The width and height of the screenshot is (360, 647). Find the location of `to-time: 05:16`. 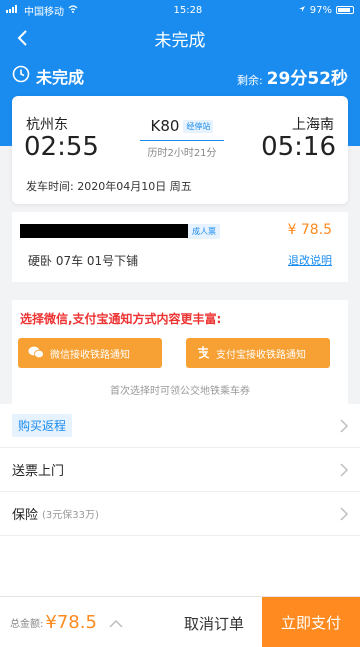

to-time: 05:16 is located at coordinates (298, 147).